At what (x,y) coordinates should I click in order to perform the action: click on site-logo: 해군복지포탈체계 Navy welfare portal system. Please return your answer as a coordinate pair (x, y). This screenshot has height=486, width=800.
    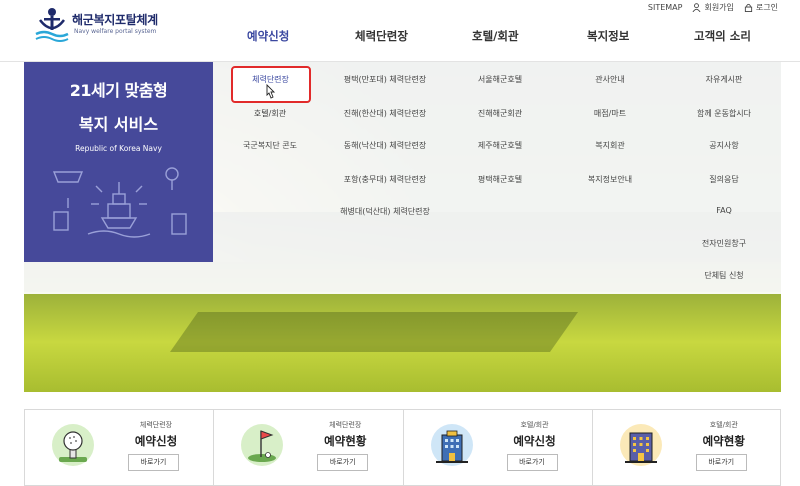
    Looking at the image, I should click on (109, 26).